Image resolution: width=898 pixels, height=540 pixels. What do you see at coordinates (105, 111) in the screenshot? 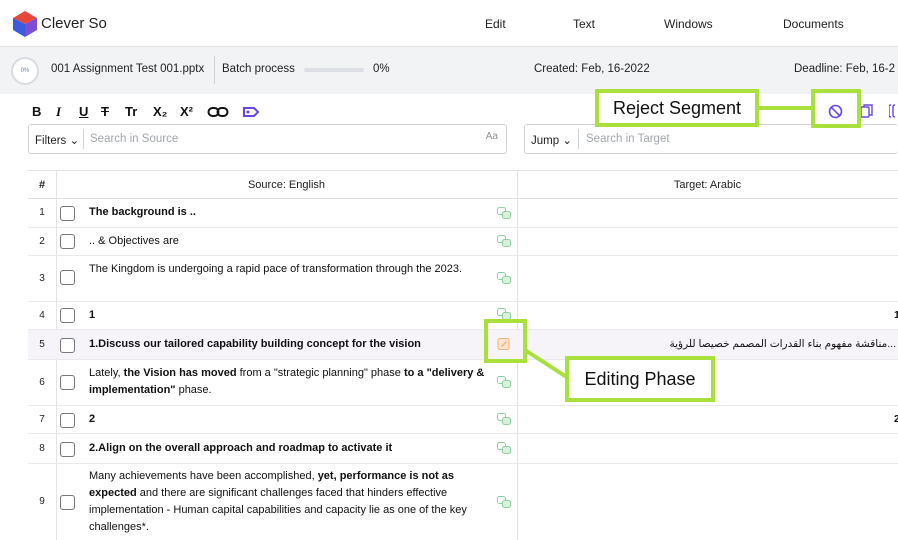
I see `strikethrough-button: T` at bounding box center [105, 111].